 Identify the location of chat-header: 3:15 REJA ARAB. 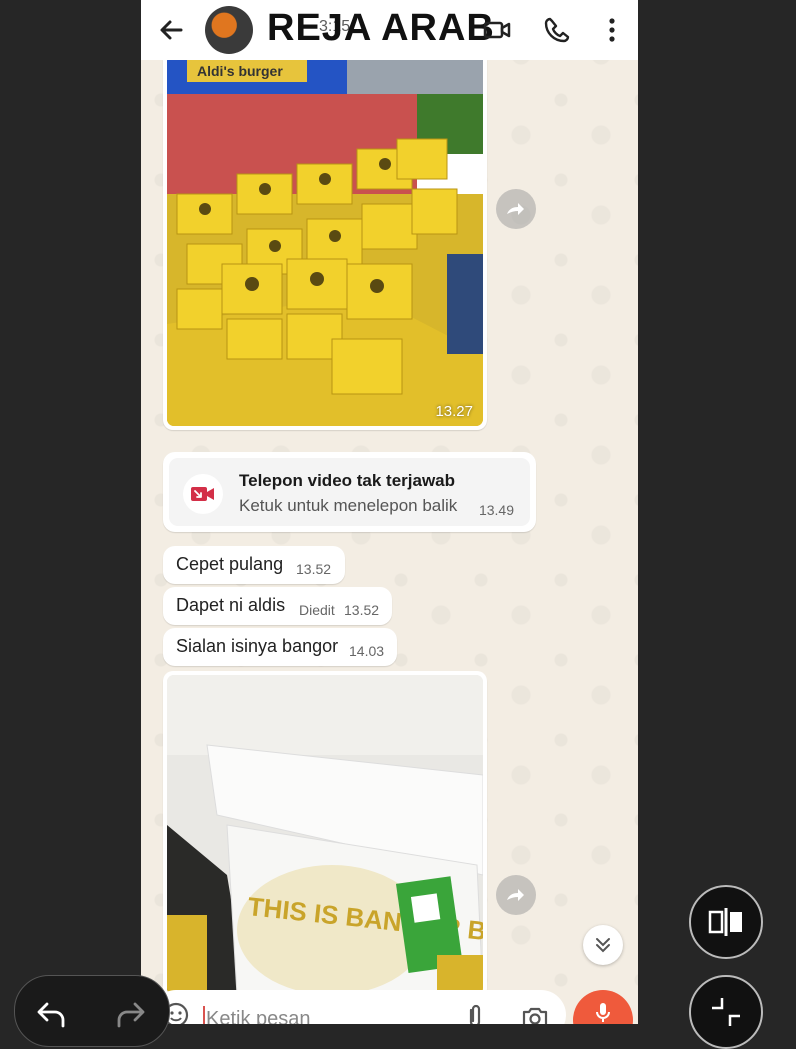
(389, 30).